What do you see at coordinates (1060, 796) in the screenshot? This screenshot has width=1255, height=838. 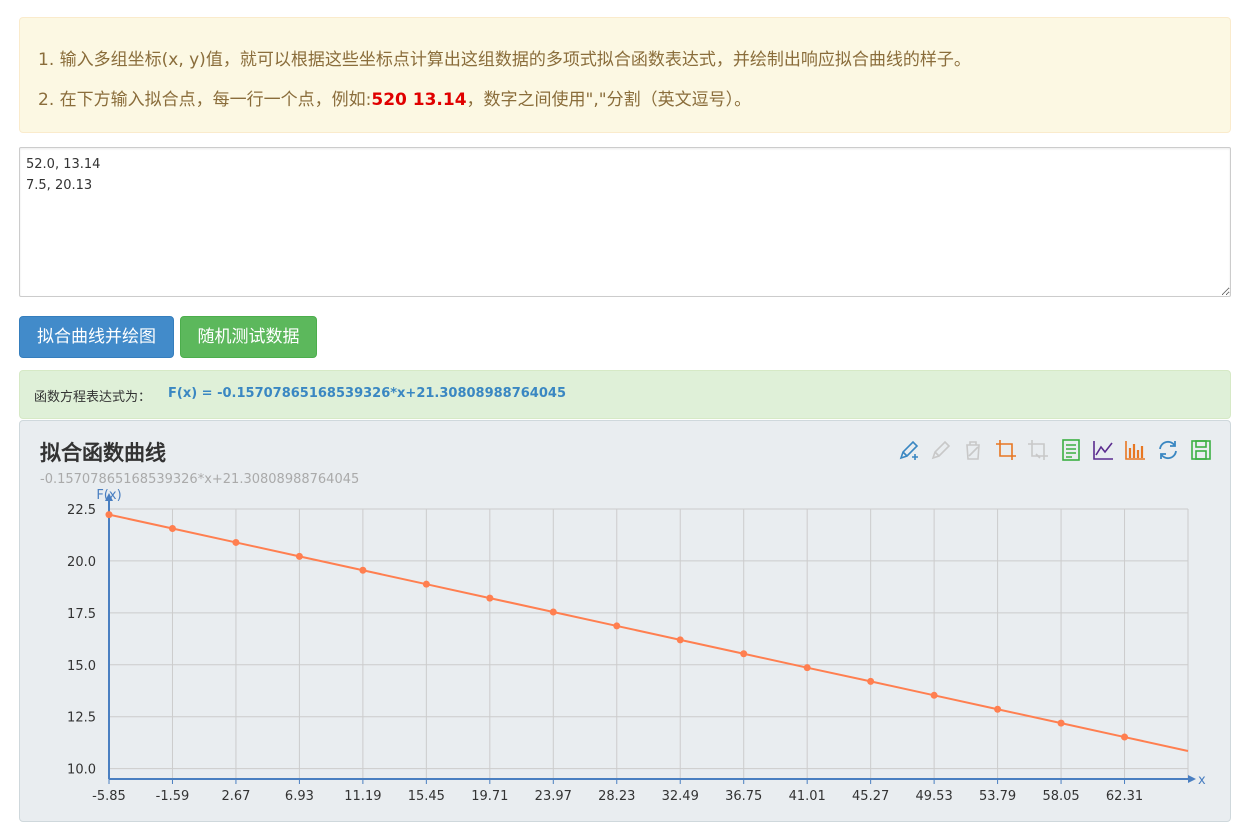 I see `x-tick-label: 58.05` at bounding box center [1060, 796].